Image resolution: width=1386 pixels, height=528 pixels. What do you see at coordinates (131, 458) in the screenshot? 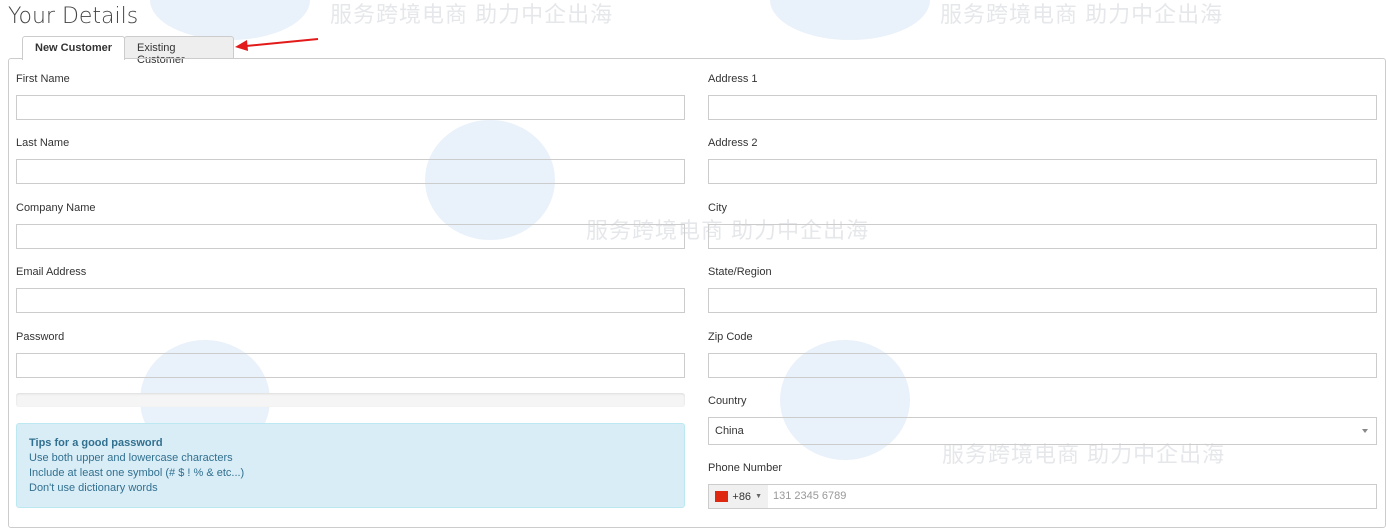
I see `tip-item: Use both upper and lowercase characters` at bounding box center [131, 458].